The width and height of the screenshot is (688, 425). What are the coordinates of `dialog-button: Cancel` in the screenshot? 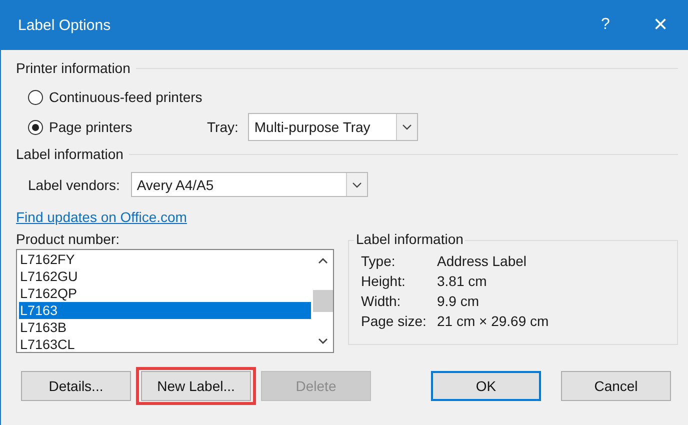 It's located at (616, 386).